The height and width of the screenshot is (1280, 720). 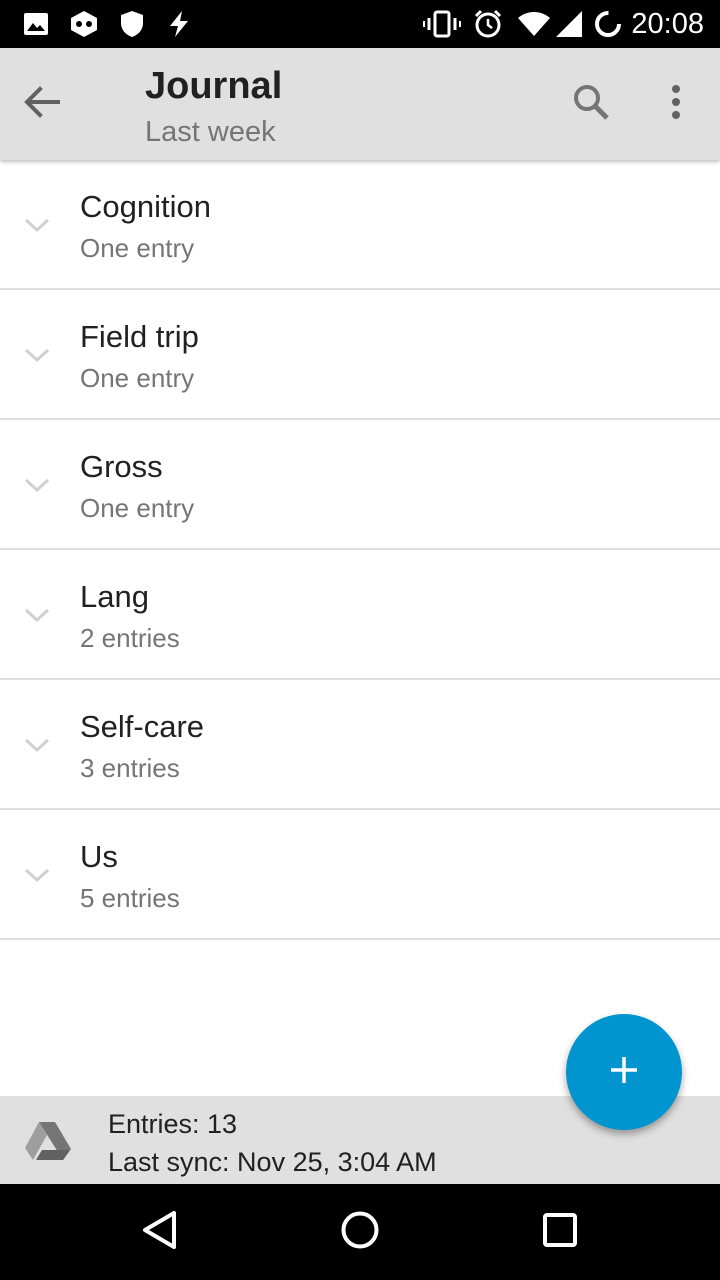 What do you see at coordinates (142, 726) in the screenshot?
I see `category-title: Self-care` at bounding box center [142, 726].